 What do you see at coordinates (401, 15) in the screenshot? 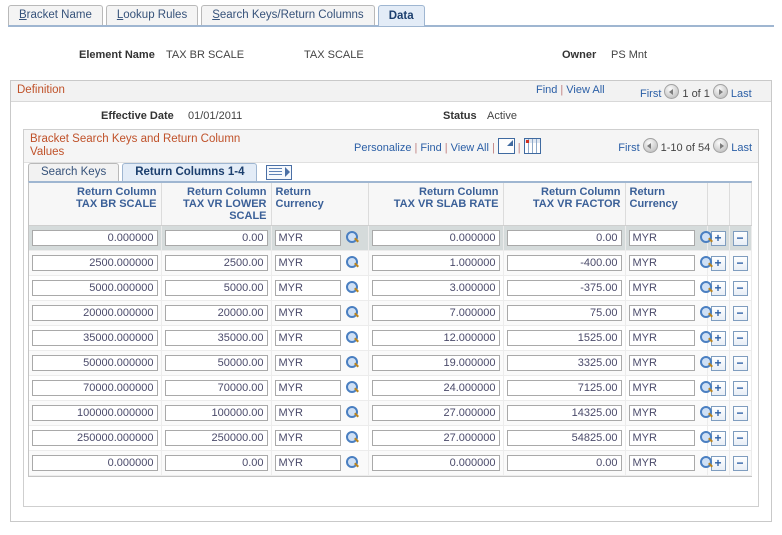
I see `tab-data: Data` at bounding box center [401, 15].